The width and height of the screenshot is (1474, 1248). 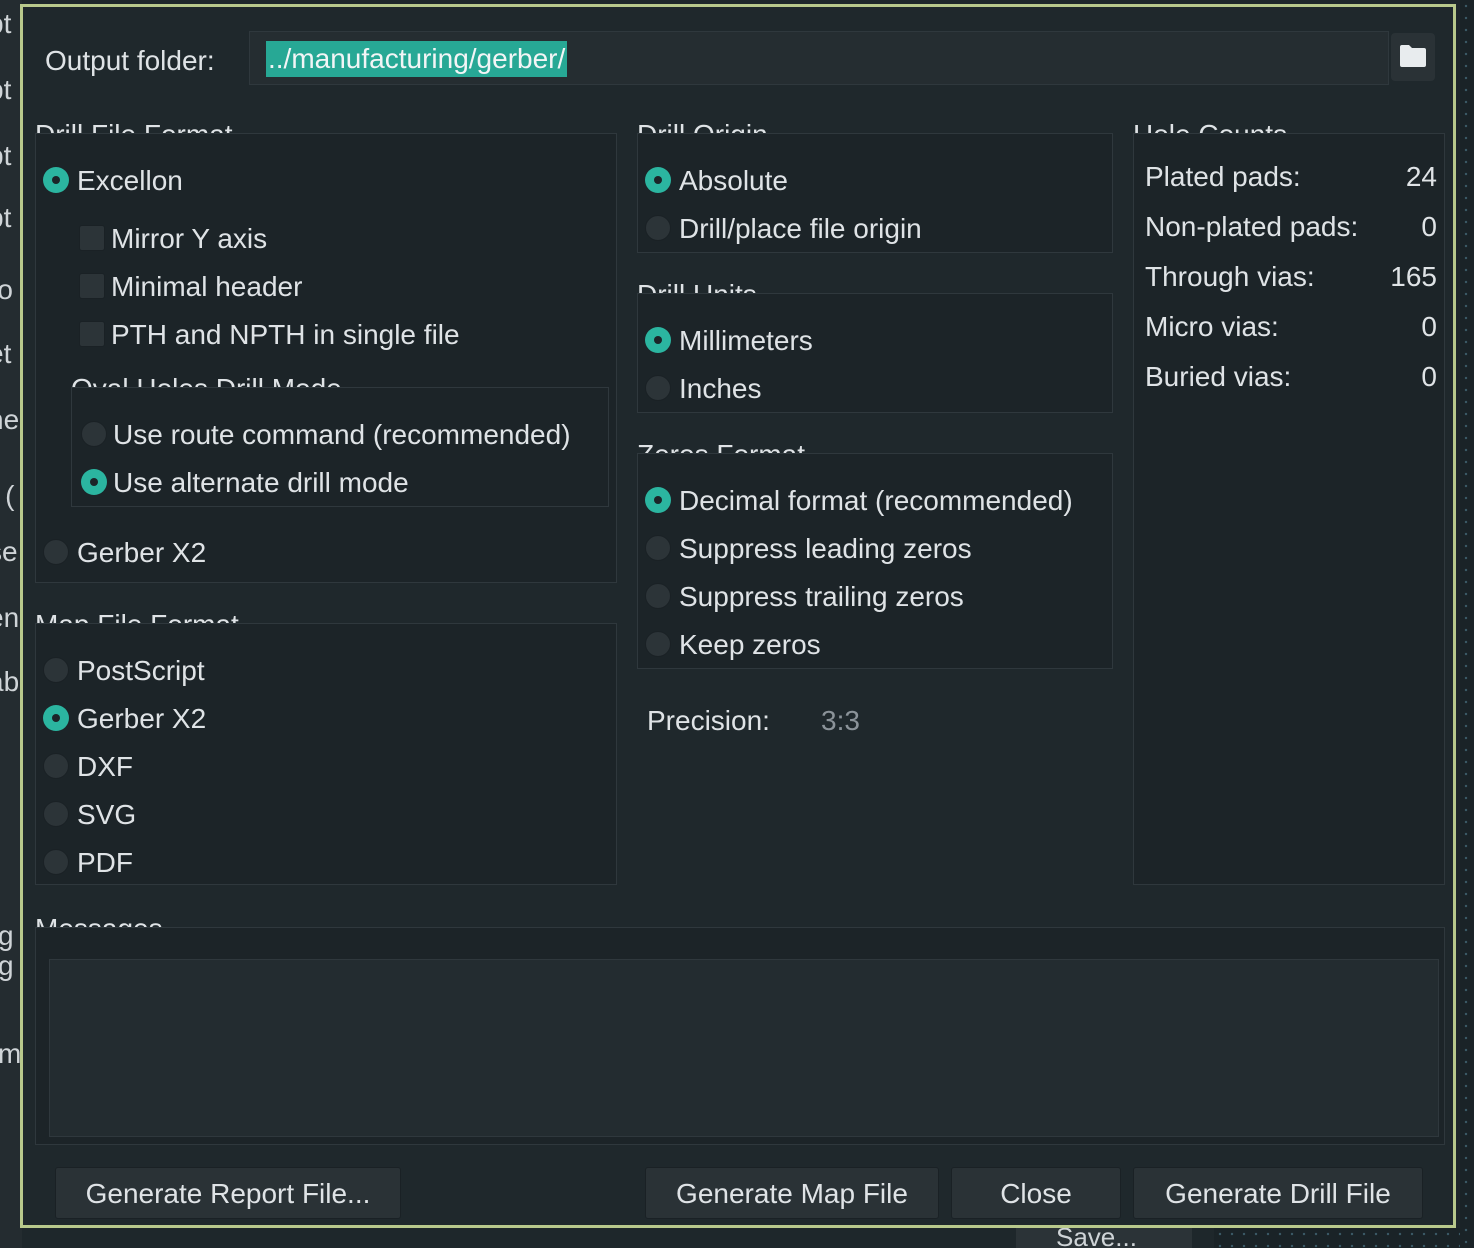 I want to click on map-pdf-radio, so click(x=56, y=862).